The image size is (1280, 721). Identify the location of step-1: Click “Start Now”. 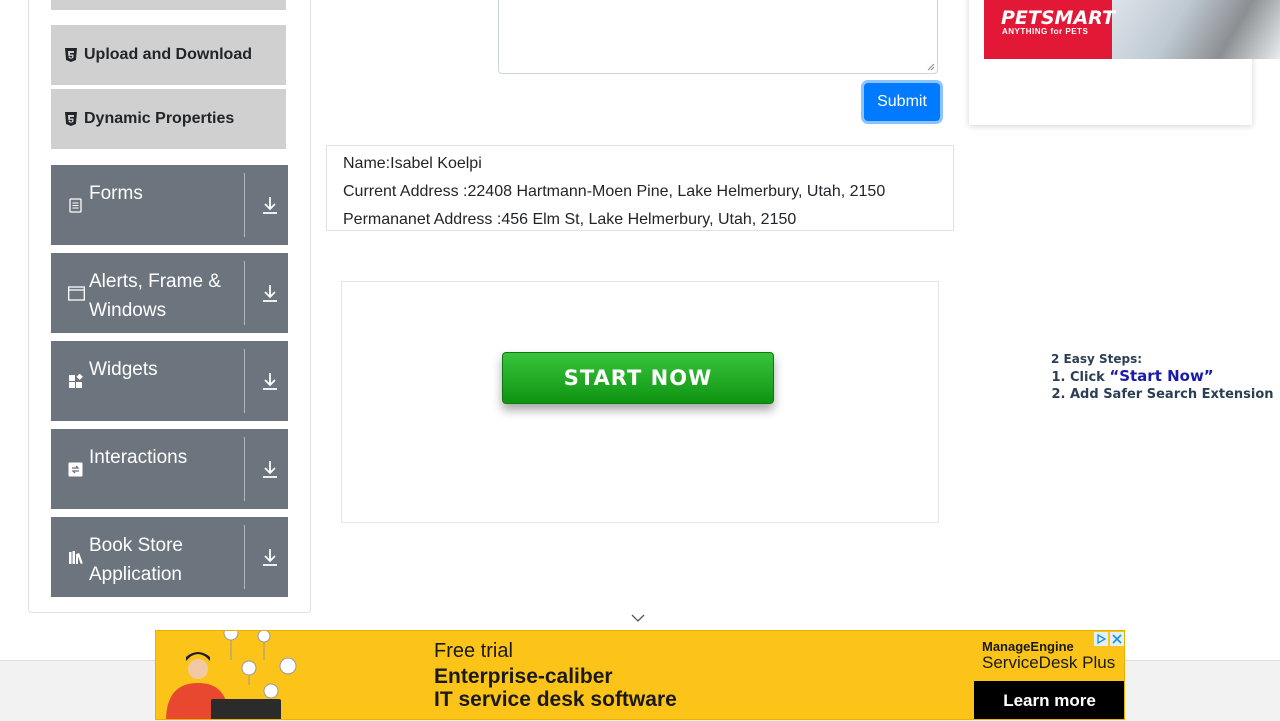
(1172, 377).